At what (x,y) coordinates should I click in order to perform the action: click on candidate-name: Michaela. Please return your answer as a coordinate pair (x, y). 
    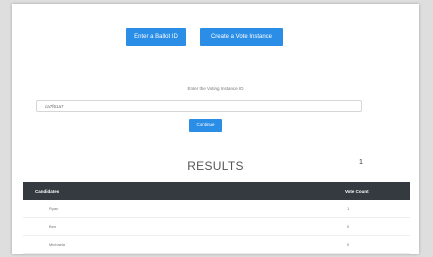
    Looking at the image, I should click on (179, 244).